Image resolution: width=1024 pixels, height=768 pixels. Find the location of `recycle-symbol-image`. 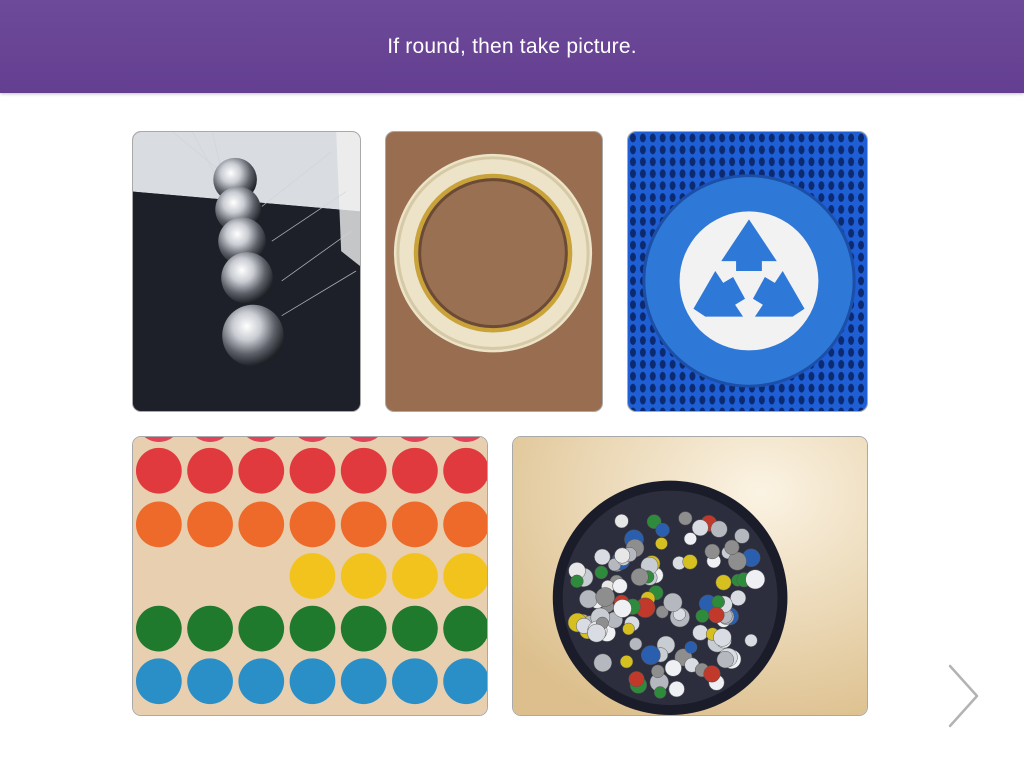

recycle-symbol-image is located at coordinates (747, 271).